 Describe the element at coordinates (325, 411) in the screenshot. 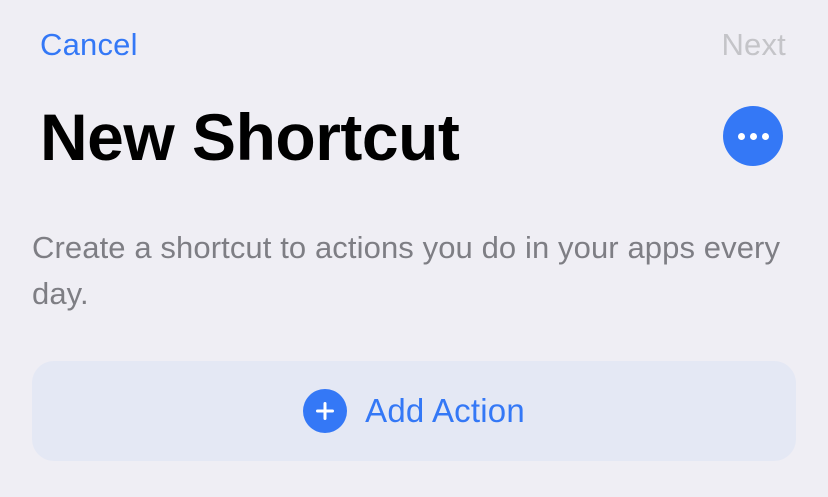

I see `plus-icon` at that location.